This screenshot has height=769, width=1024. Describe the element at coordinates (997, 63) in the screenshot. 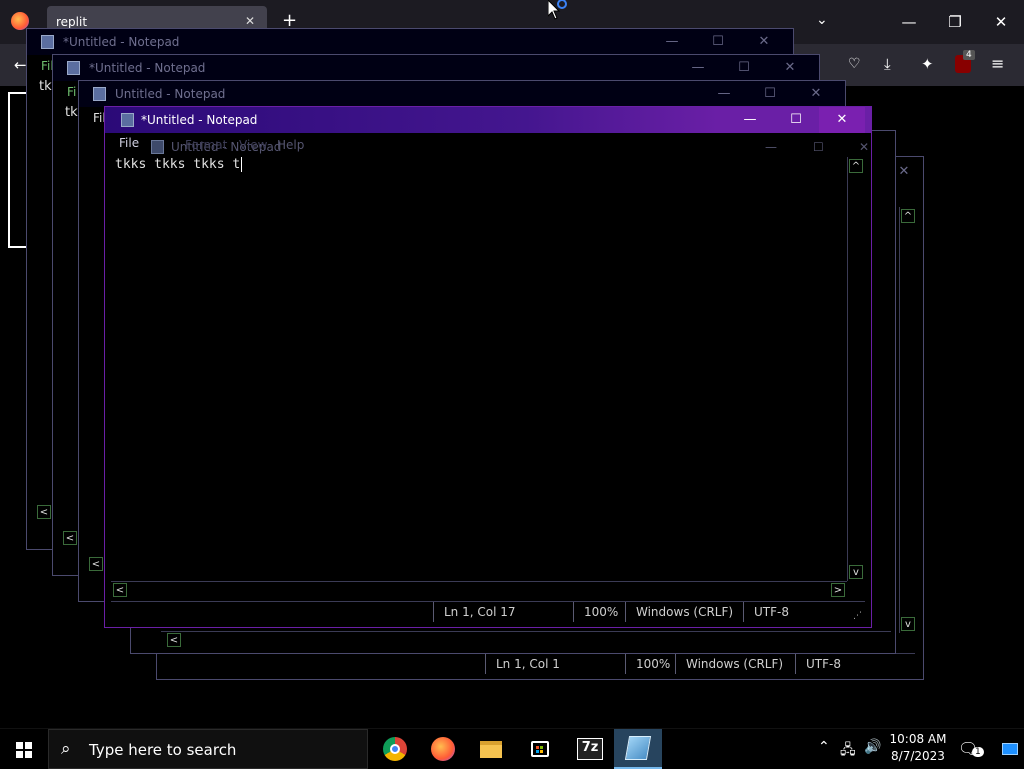

I see `menu-icon: ≡` at that location.